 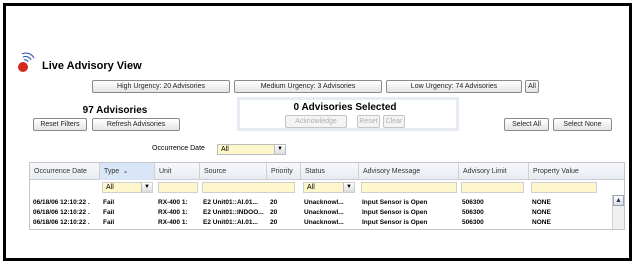 I want to click on grid-filter-row: All ▼ All ▼, so click(x=327, y=187).